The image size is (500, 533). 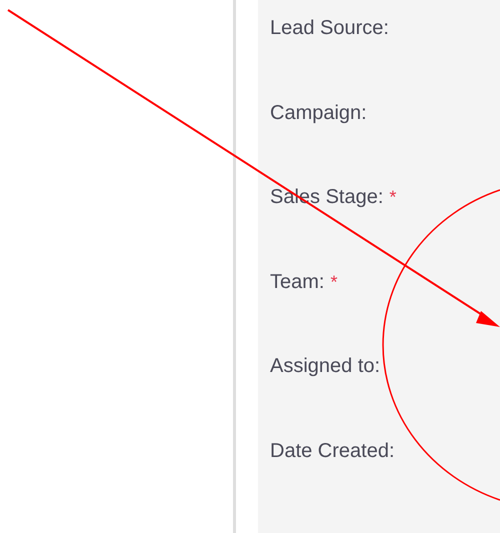 What do you see at coordinates (297, 282) in the screenshot?
I see `field-label: Team:` at bounding box center [297, 282].